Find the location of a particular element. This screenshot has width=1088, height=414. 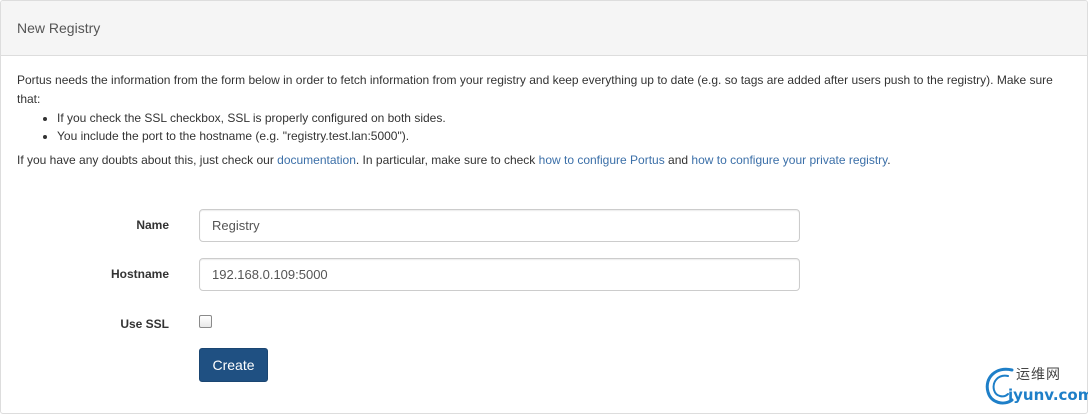

panel-title: New Registry is located at coordinates (59, 28).